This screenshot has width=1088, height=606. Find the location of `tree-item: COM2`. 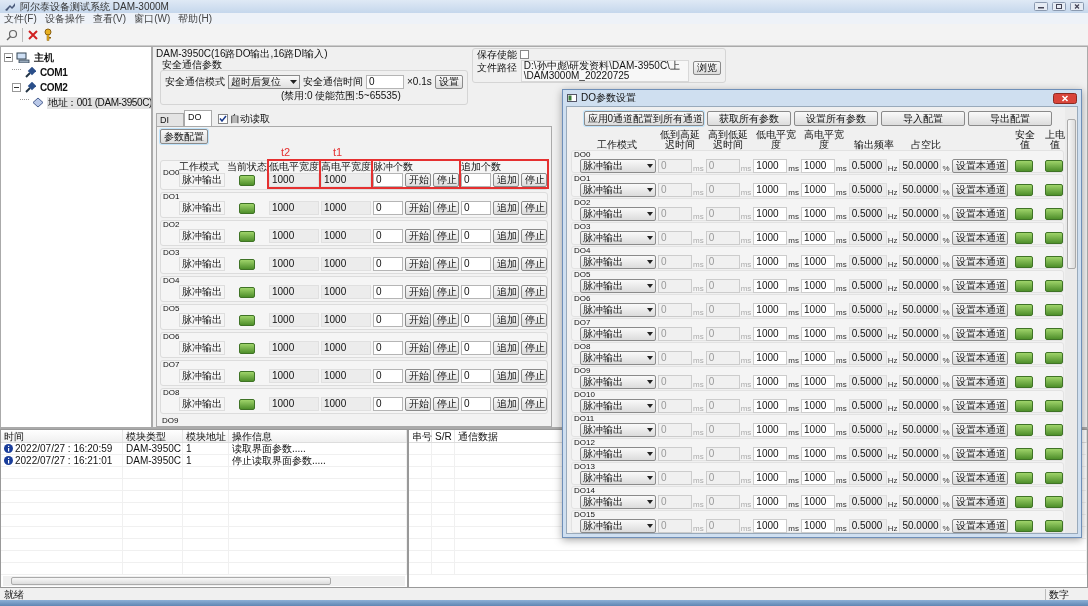

tree-item: COM2 is located at coordinates (54, 87).